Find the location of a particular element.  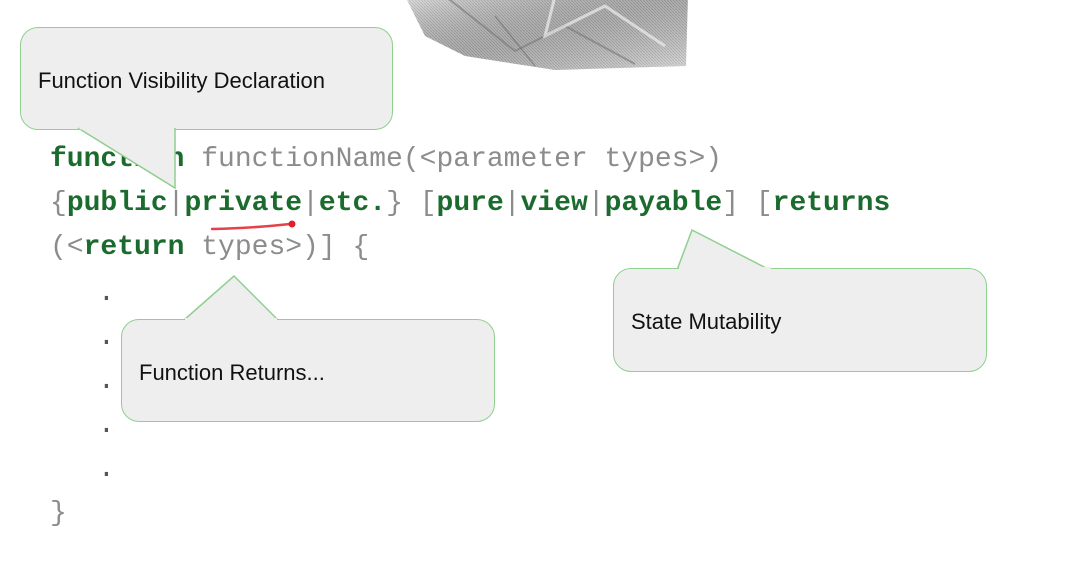

callout-returns-pointer is located at coordinates (231, 297).